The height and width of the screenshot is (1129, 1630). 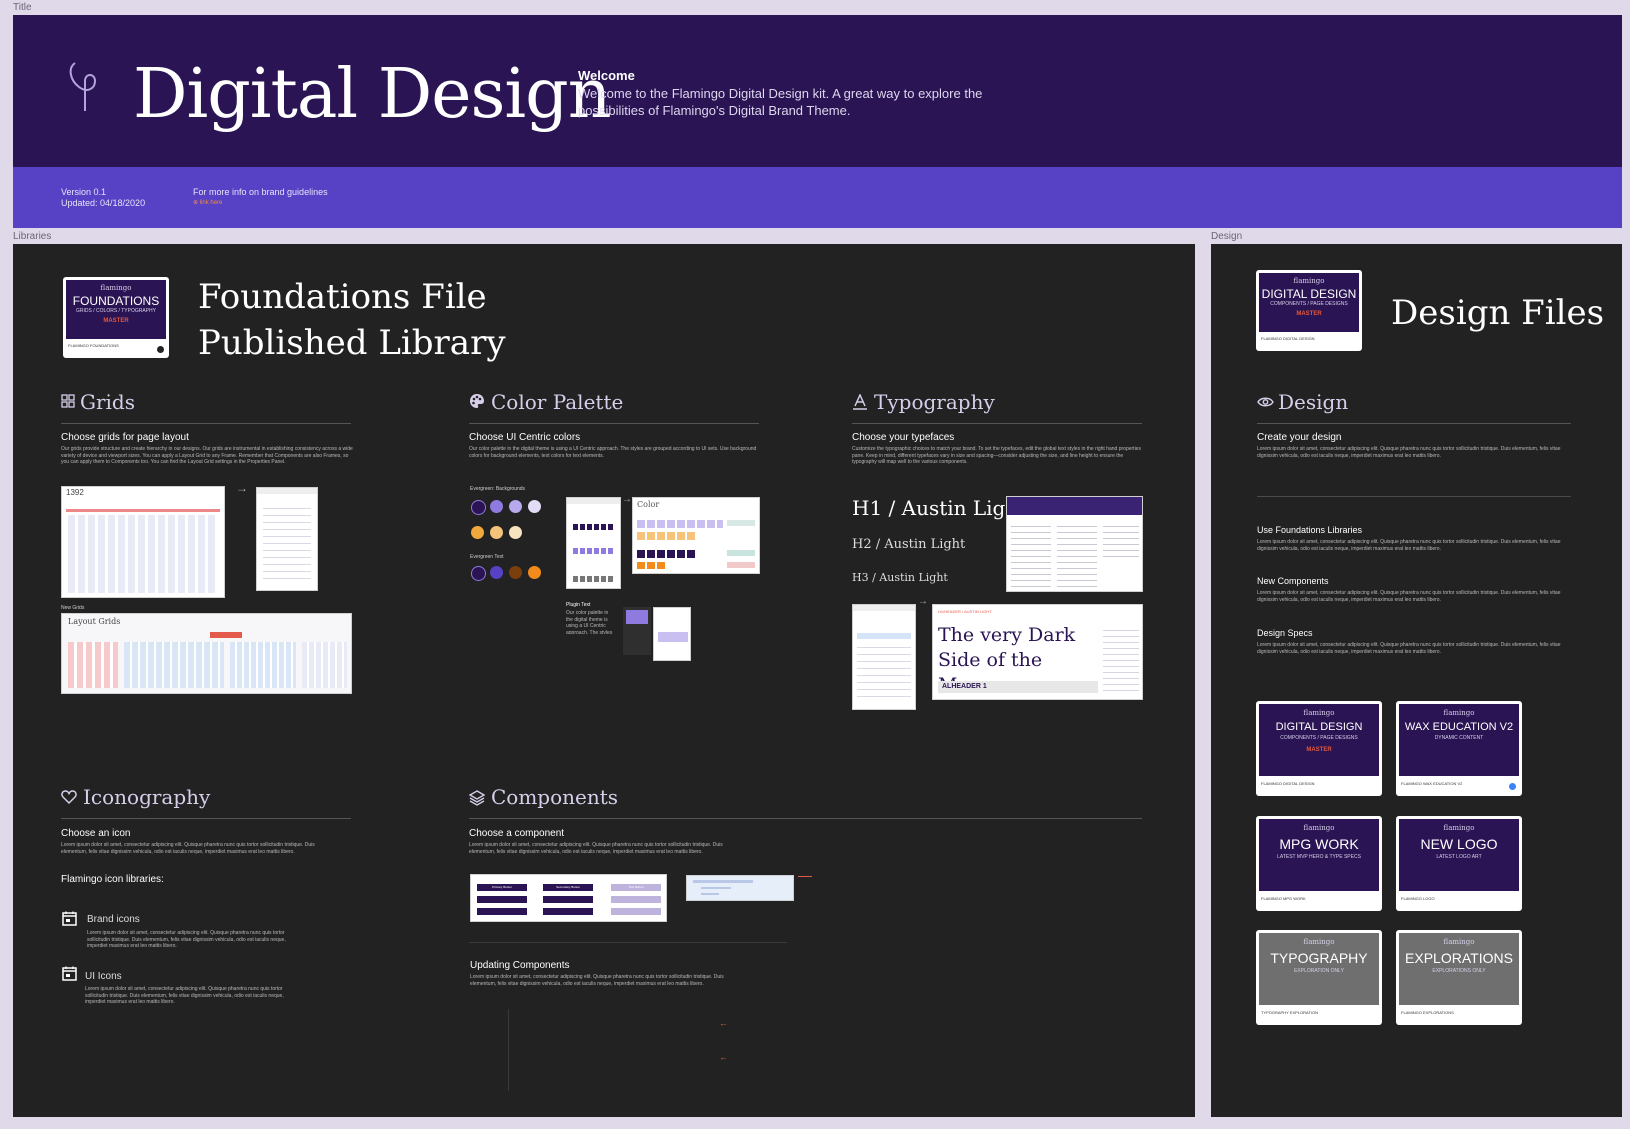 What do you see at coordinates (696, 535) in the screenshot?
I see `color-sheet-shot: Color` at bounding box center [696, 535].